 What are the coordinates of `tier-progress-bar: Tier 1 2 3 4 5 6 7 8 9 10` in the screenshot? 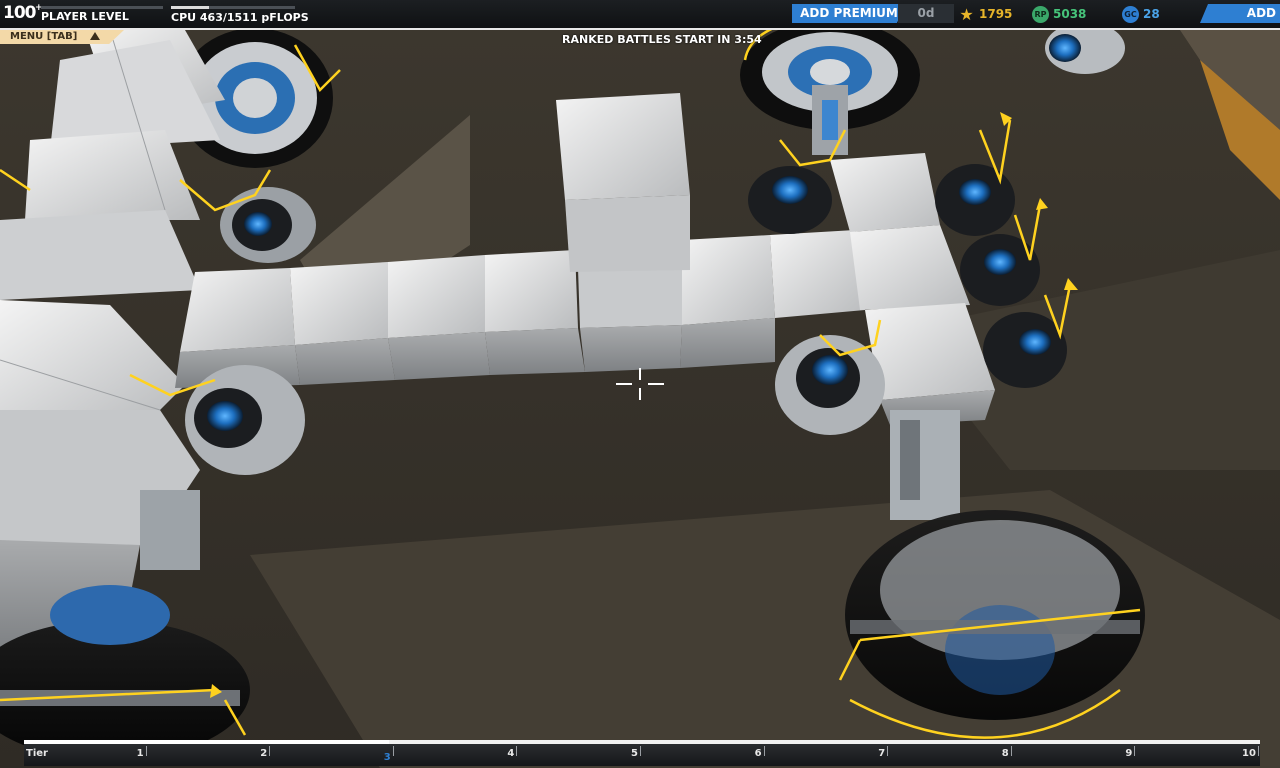 It's located at (642, 753).